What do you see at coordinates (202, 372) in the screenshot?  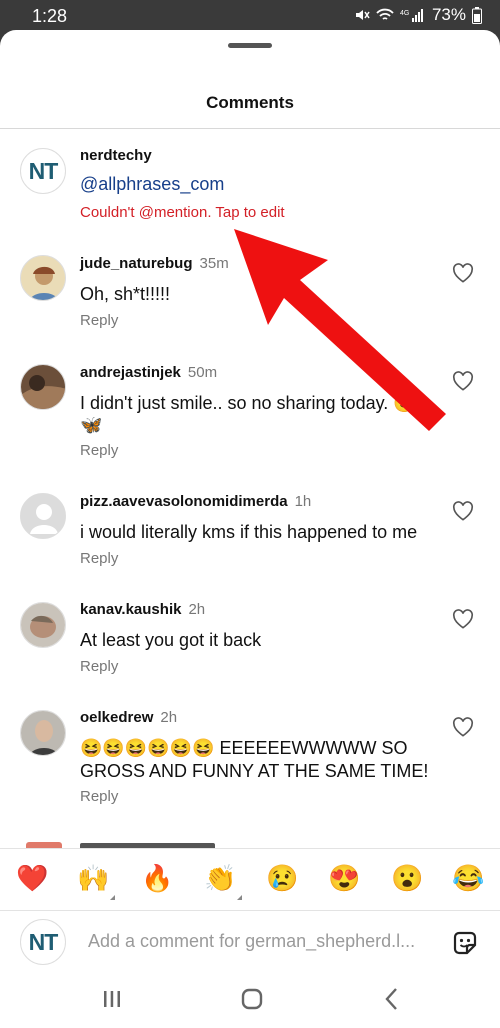 I see `comment-time: 50m` at bounding box center [202, 372].